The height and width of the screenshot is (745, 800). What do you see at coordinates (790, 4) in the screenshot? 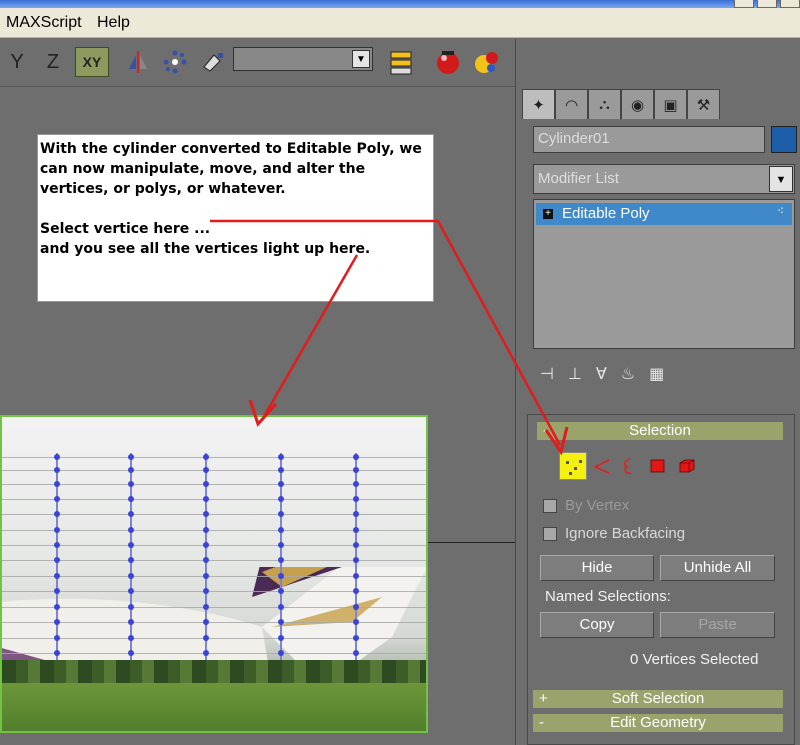
I see `close-button` at bounding box center [790, 4].